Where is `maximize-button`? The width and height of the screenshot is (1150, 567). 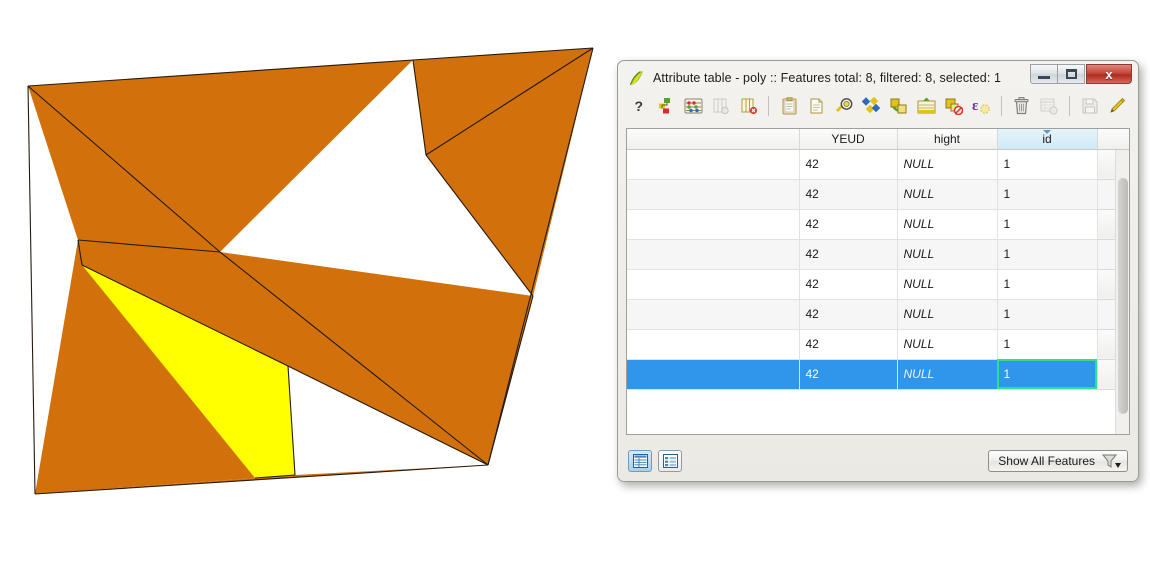 maximize-button is located at coordinates (1071, 74).